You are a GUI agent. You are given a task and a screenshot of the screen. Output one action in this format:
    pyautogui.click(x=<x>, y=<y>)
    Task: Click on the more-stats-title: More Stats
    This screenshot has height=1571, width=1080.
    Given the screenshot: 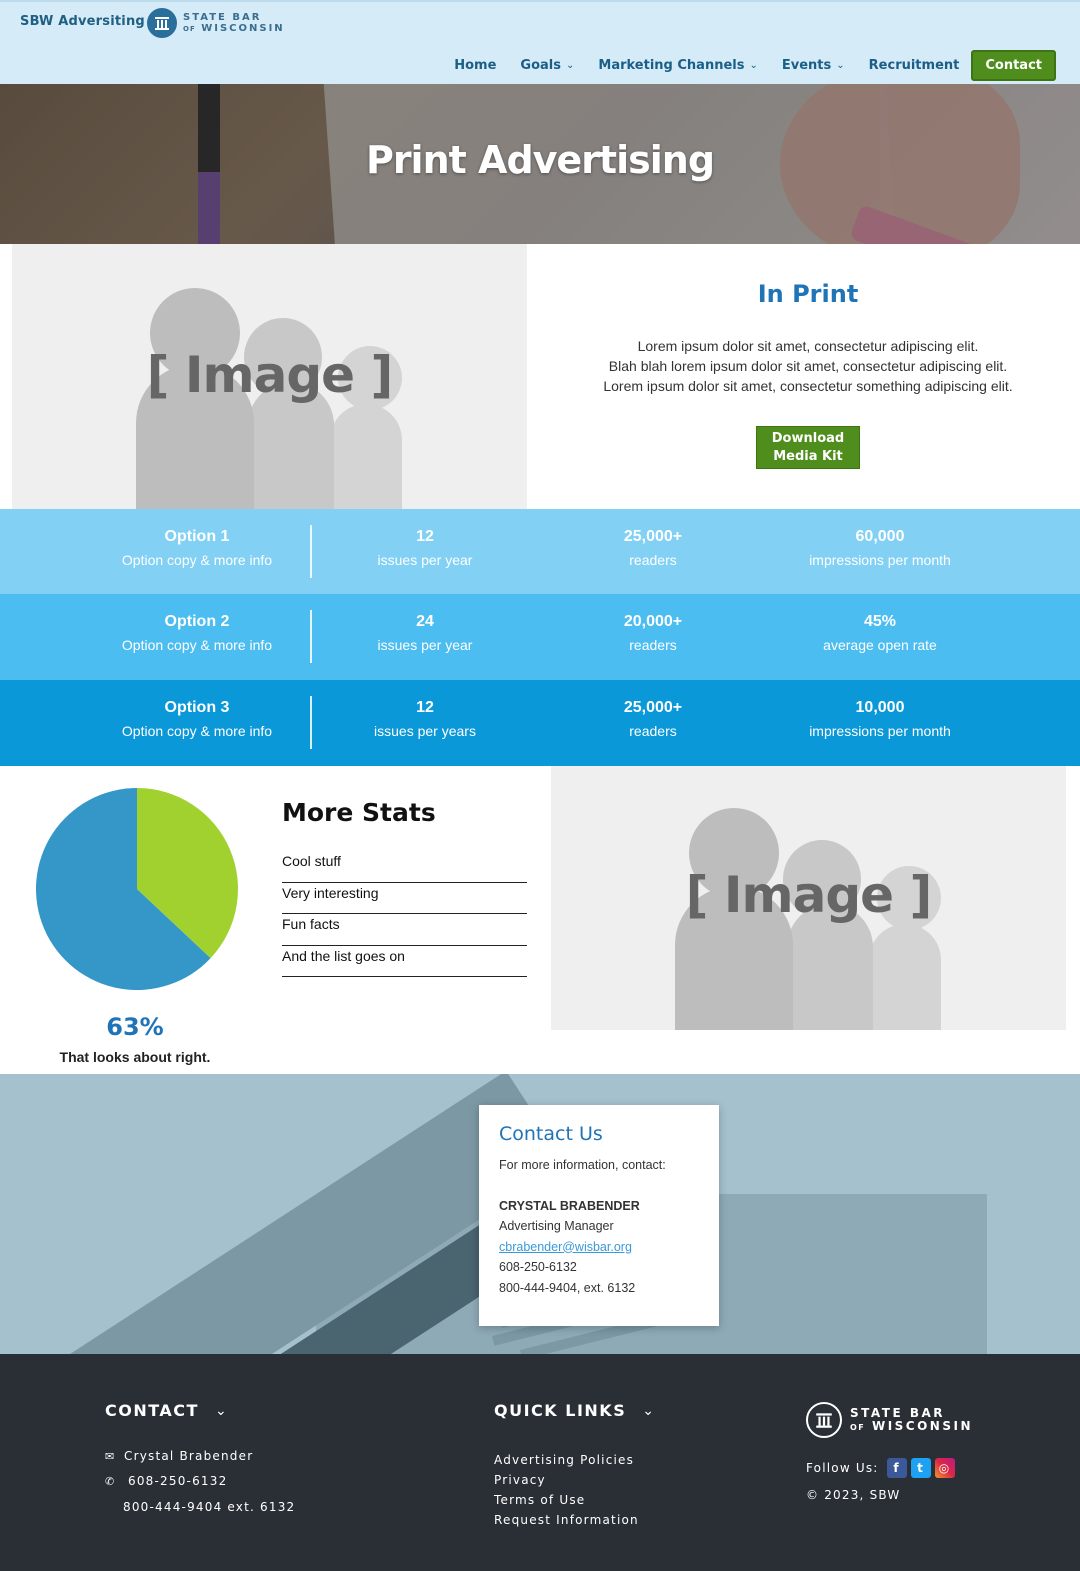 What is the action you would take?
    pyautogui.click(x=359, y=812)
    